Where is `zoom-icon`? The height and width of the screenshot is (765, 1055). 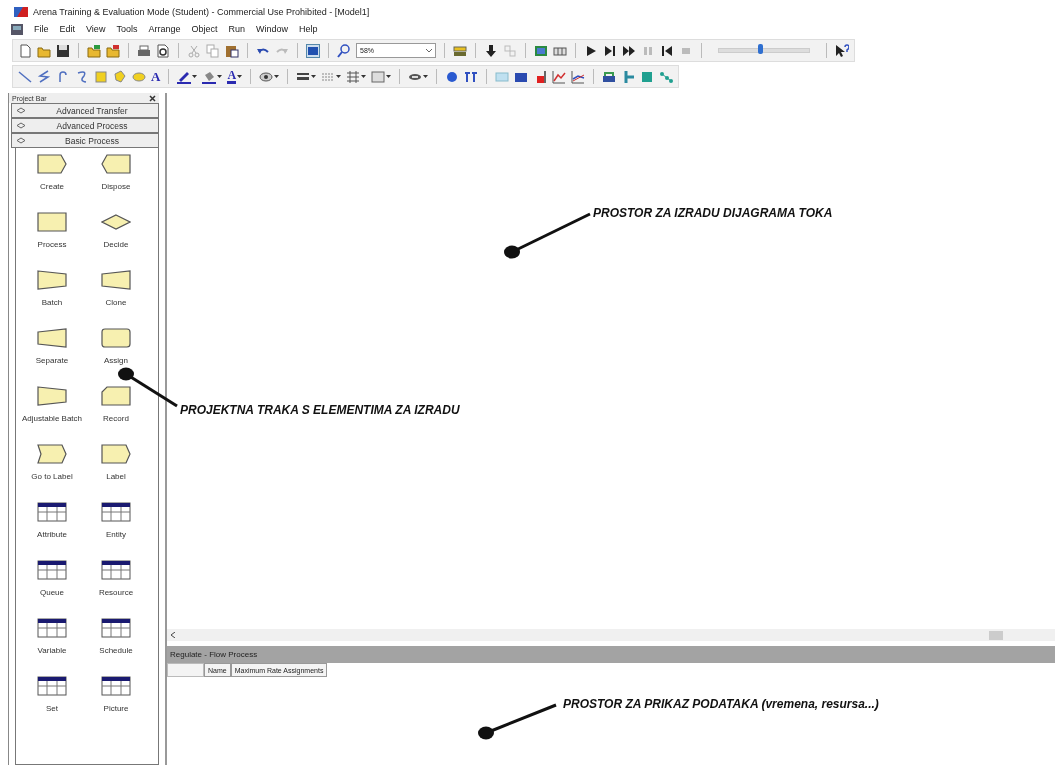
zoom-icon is located at coordinates (344, 50).